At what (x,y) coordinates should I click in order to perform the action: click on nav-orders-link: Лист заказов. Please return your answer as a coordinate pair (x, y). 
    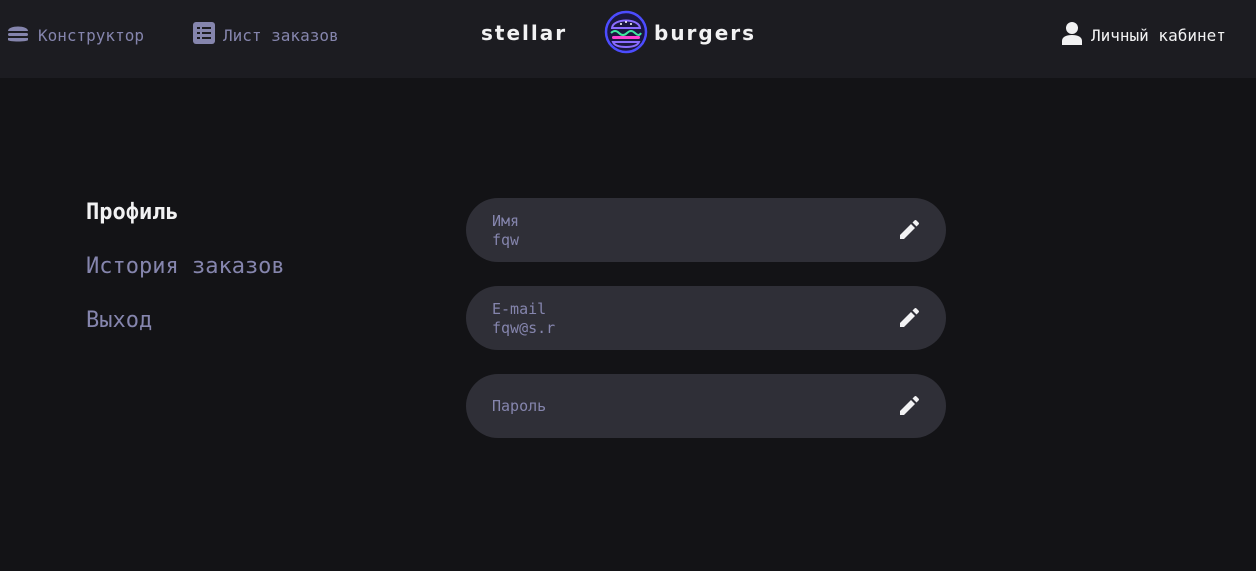
    Looking at the image, I should click on (266, 35).